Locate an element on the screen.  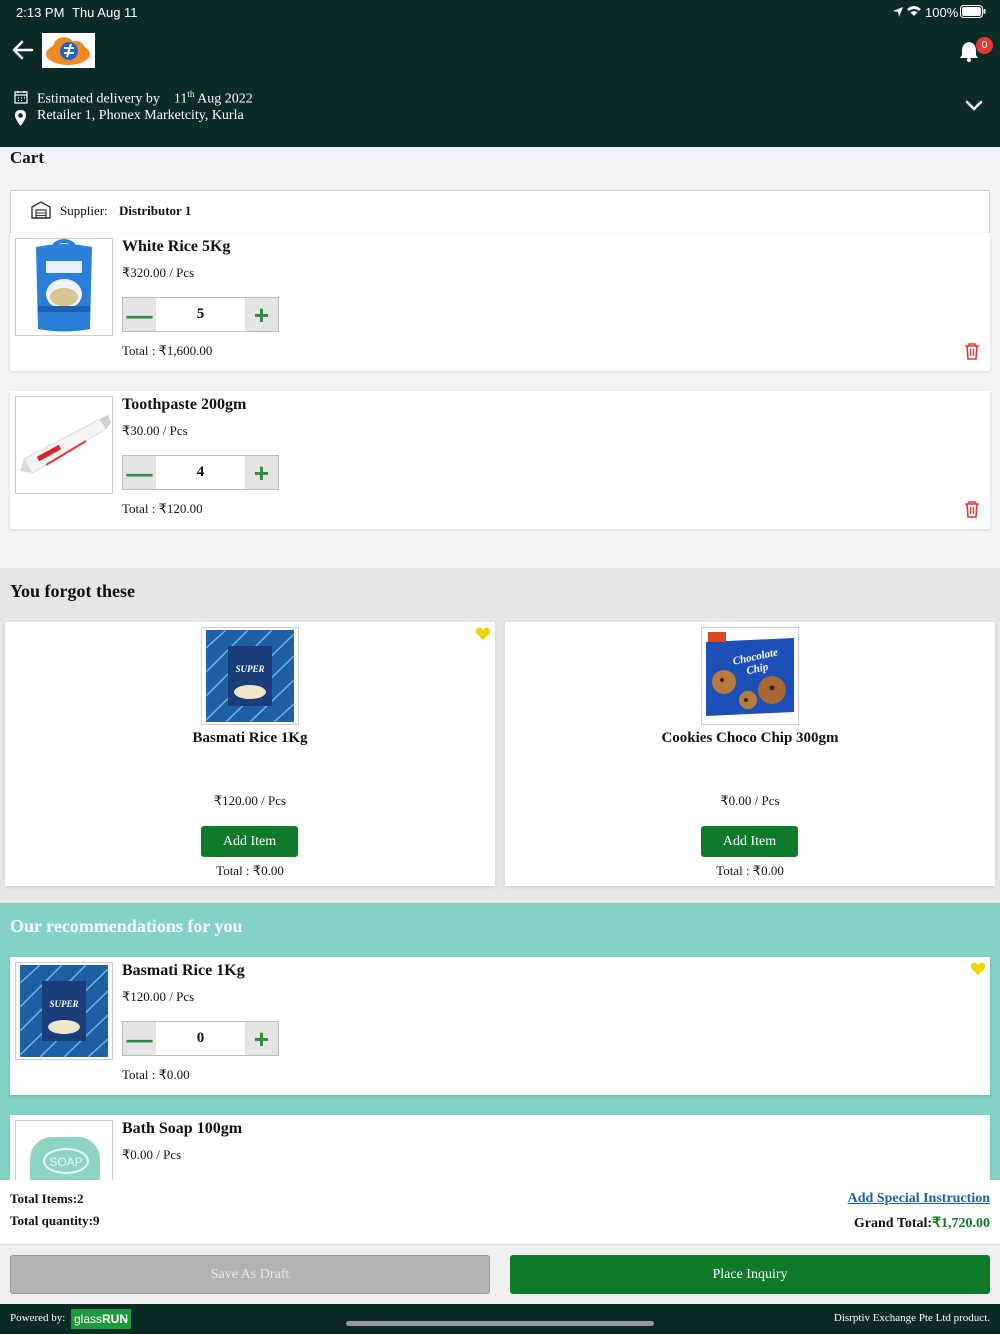
location-arrow-icon is located at coordinates (898, 14).